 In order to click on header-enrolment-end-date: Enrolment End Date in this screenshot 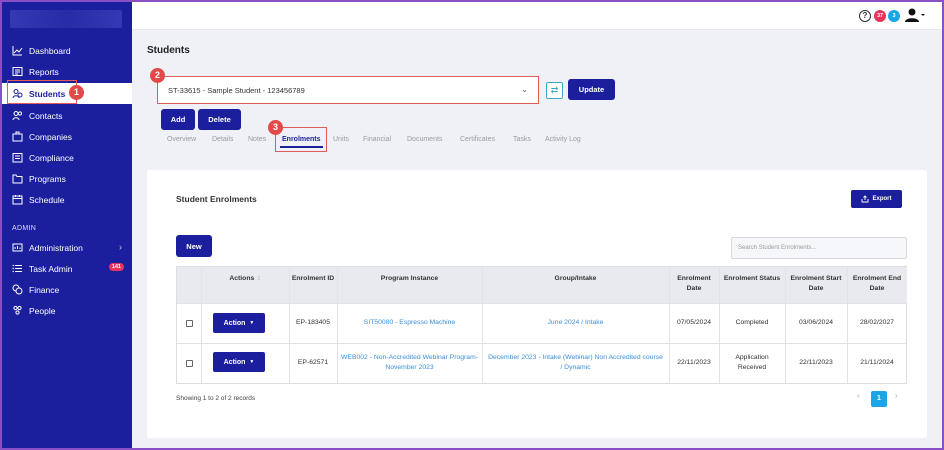, I will do `click(877, 285)`.